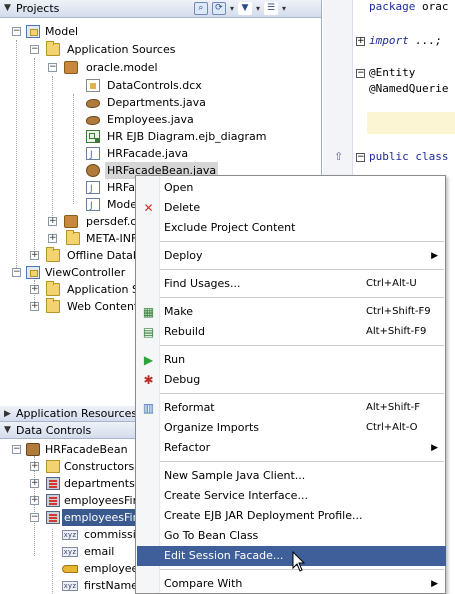 The height and width of the screenshot is (594, 455). What do you see at coordinates (291, 312) in the screenshot?
I see `menu-item-make: ▦ Make Ctrl+Shift-F9` at bounding box center [291, 312].